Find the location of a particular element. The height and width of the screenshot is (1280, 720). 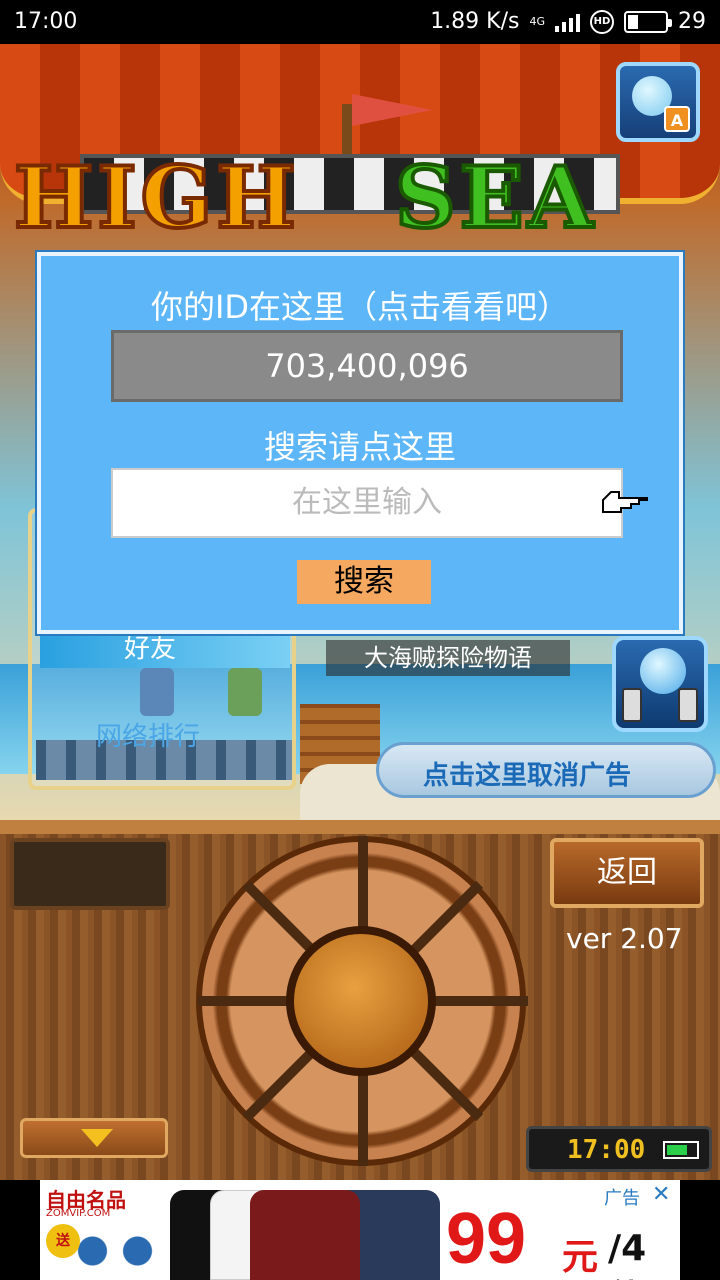

scroll-down-button is located at coordinates (94, 1138).